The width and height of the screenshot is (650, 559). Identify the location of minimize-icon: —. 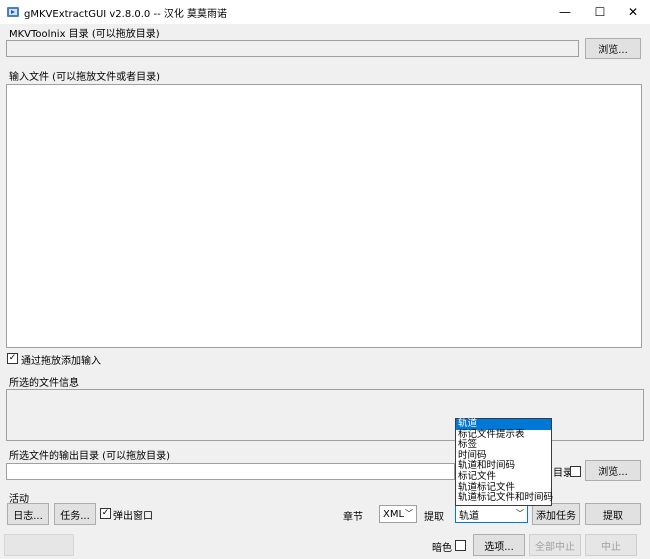
(565, 12).